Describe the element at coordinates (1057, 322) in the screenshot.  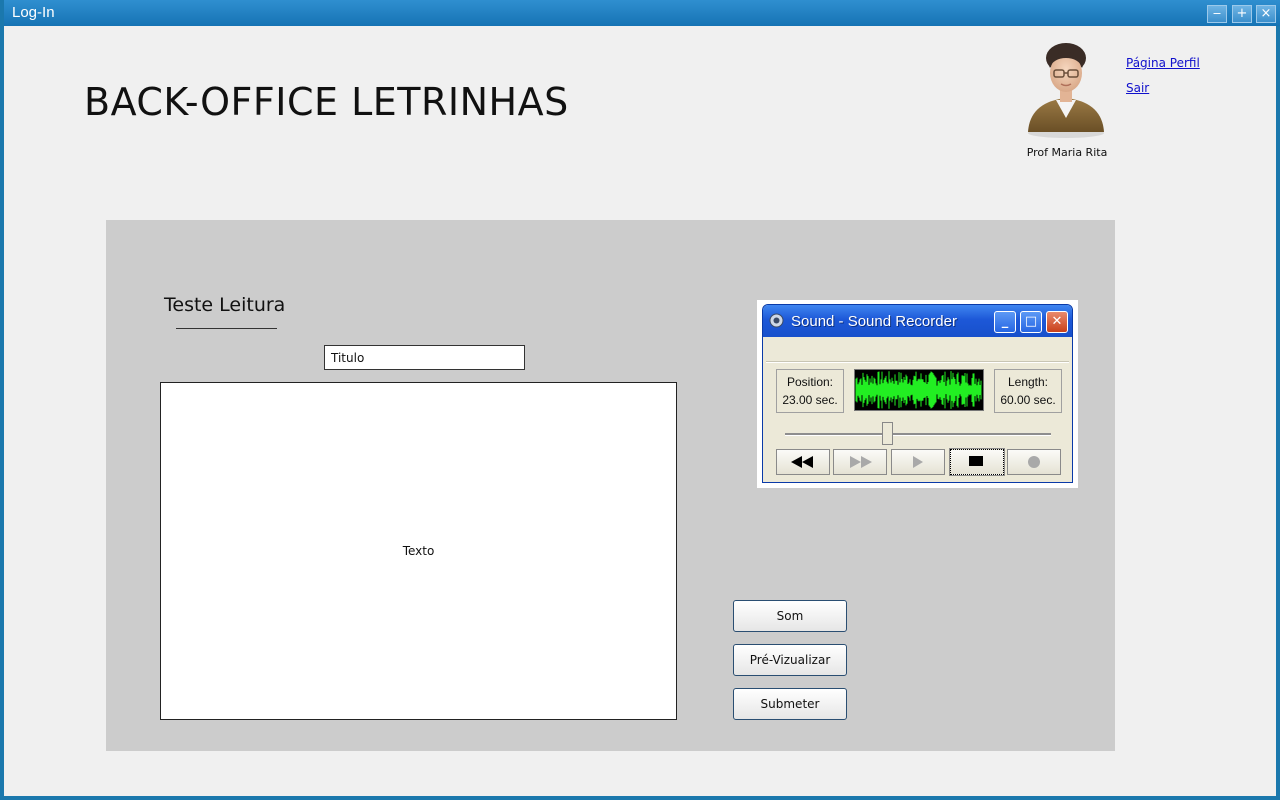
I see `recorder-close-button: ✕` at that location.